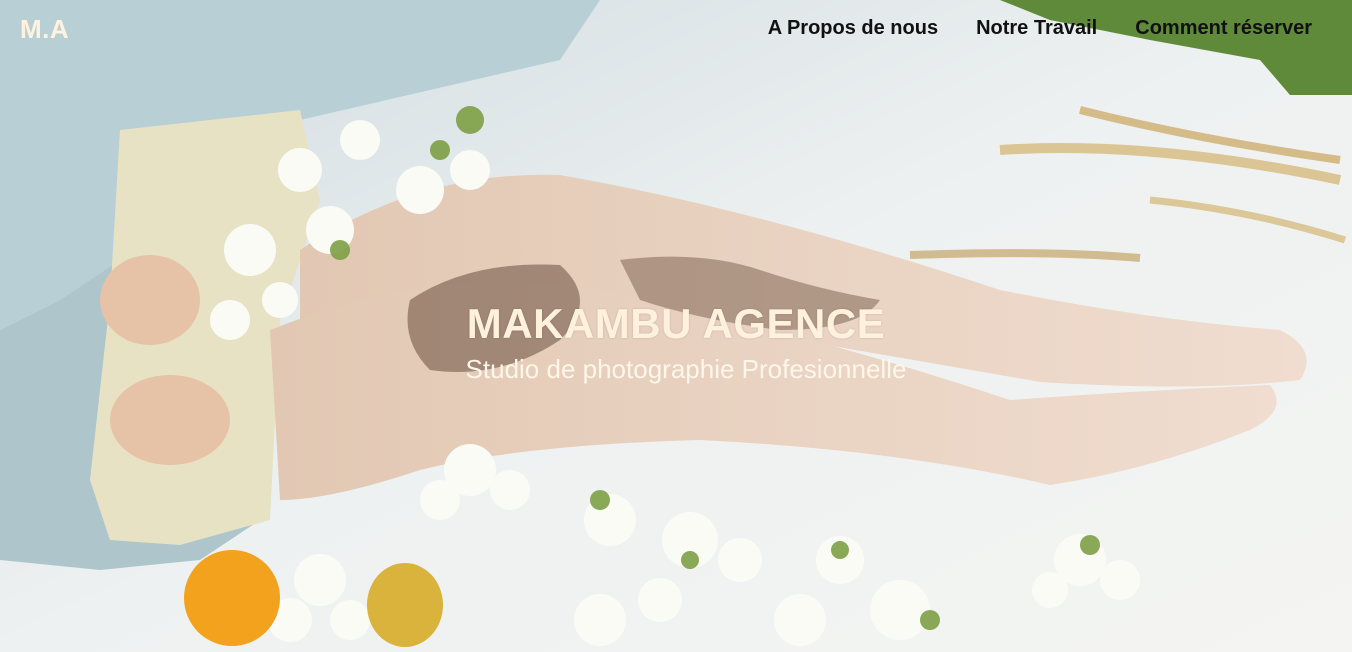  Describe the element at coordinates (1036, 28) in the screenshot. I see `nav-link-our-work: Notre Travail` at that location.